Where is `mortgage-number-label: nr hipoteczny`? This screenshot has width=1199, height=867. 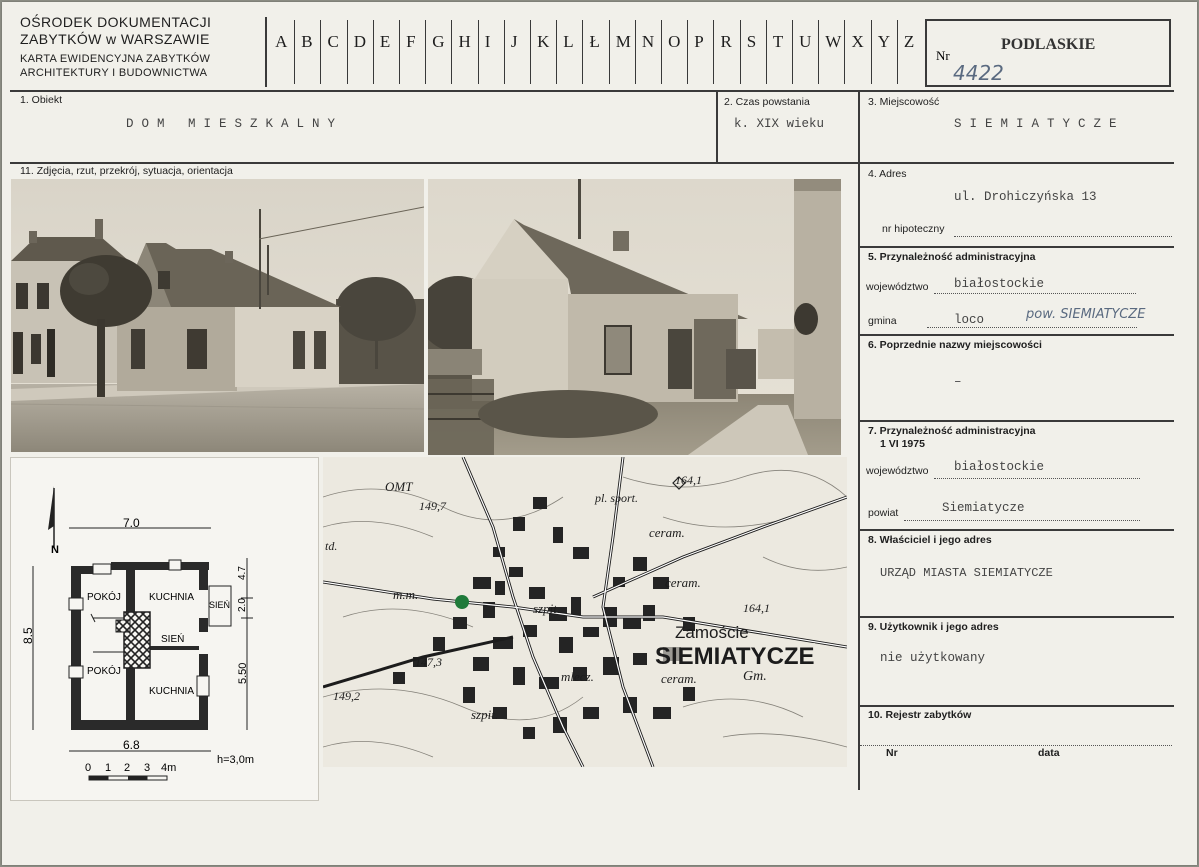 mortgage-number-label: nr hipoteczny is located at coordinates (913, 229).